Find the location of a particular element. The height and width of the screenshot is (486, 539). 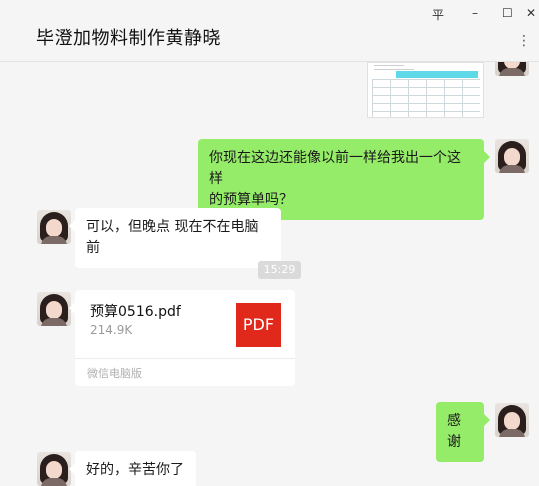

file-size: 214.9K is located at coordinates (111, 330).